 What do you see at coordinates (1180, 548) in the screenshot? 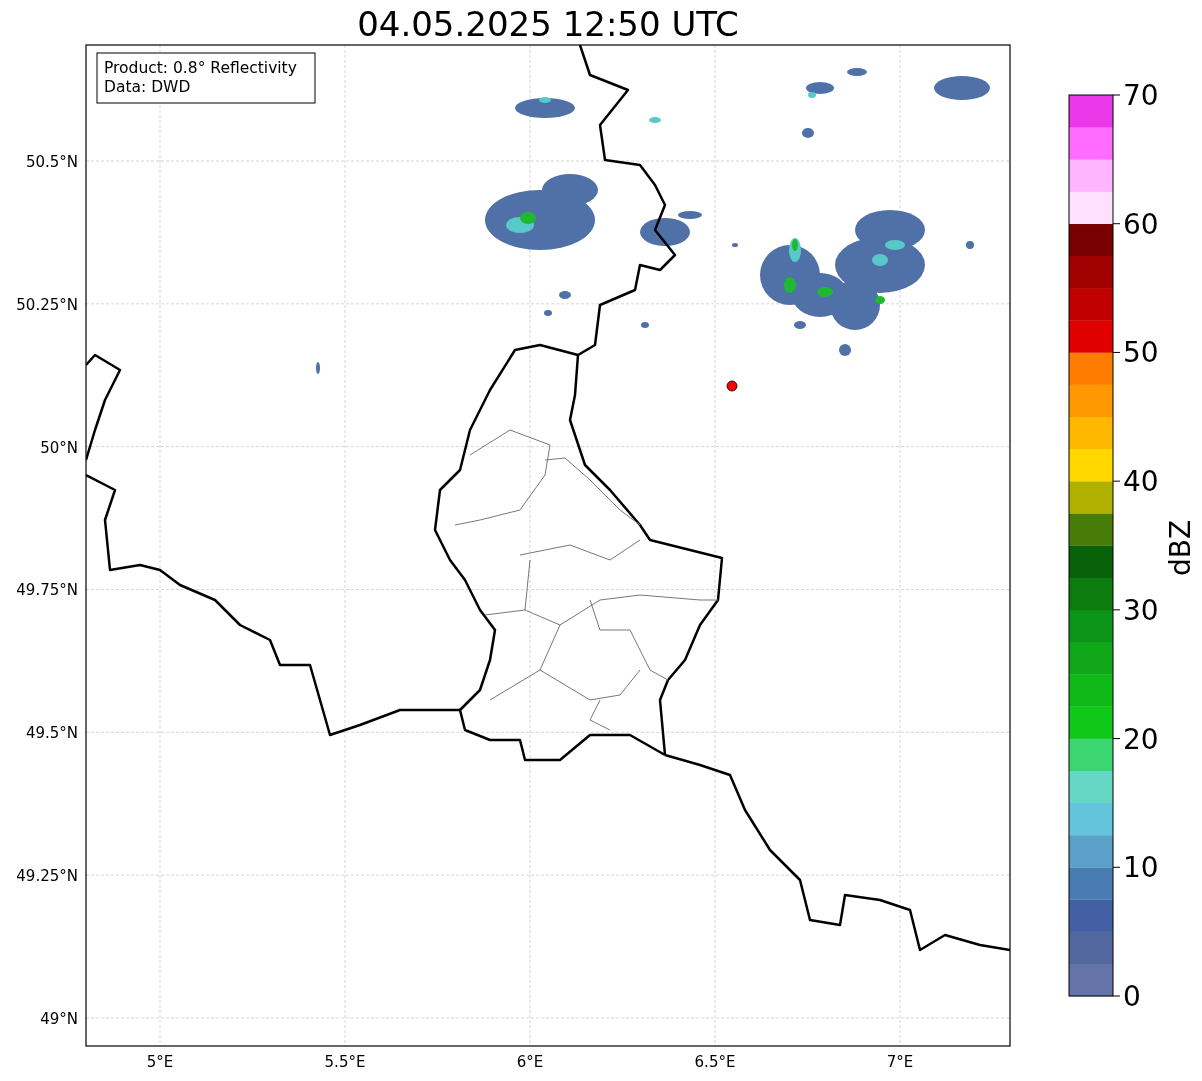
I see `scale-axis-label: dBZ` at bounding box center [1180, 548].